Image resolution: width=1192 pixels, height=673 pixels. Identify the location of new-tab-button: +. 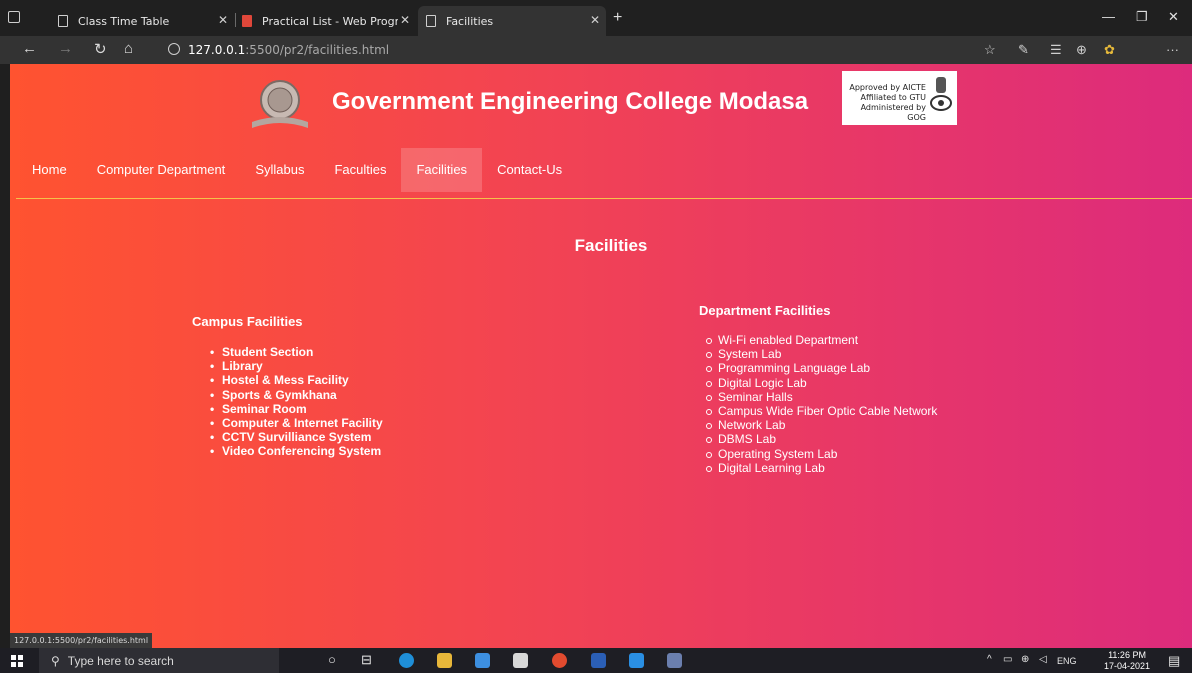
(617, 18).